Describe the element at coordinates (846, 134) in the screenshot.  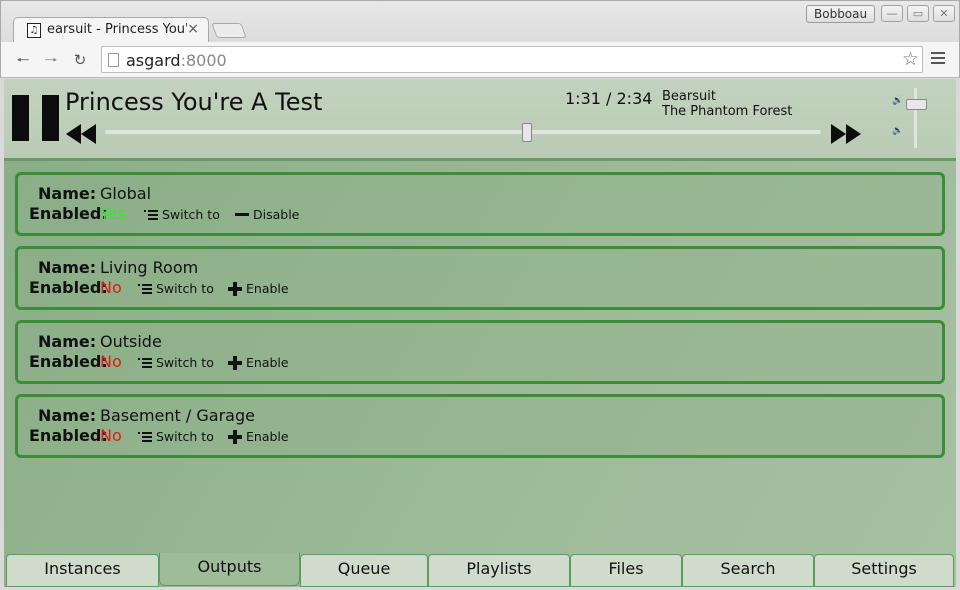
I see `next-track-icon` at that location.